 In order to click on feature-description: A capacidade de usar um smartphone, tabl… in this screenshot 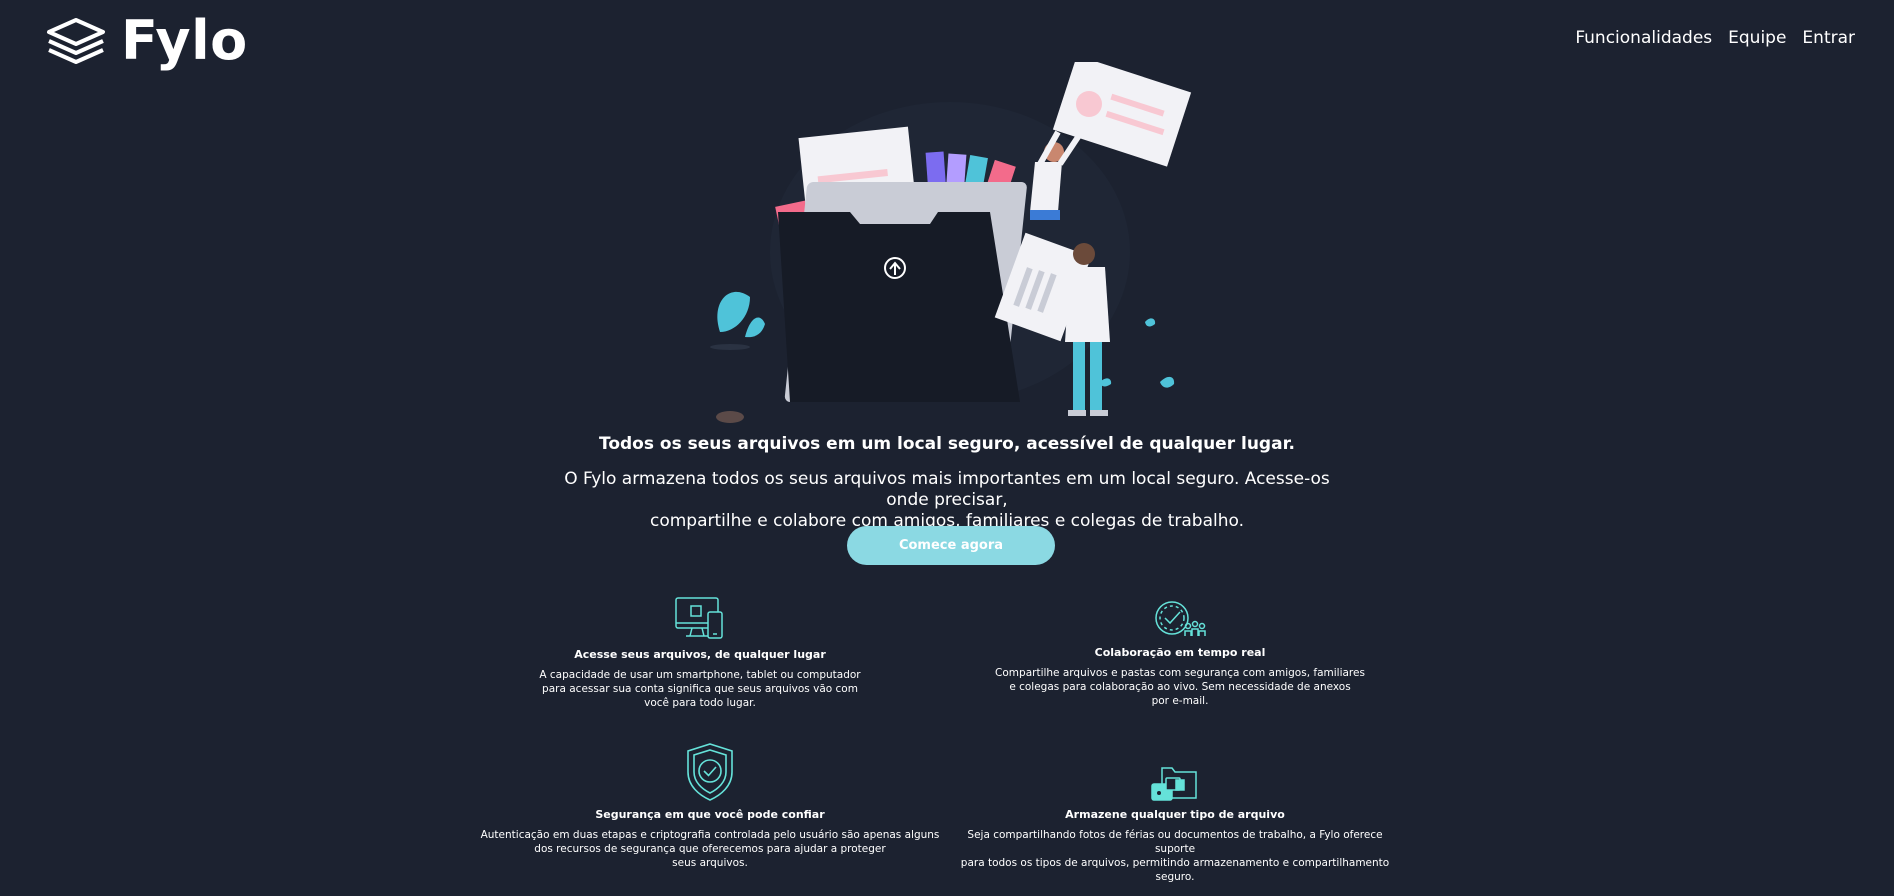, I will do `click(700, 689)`.